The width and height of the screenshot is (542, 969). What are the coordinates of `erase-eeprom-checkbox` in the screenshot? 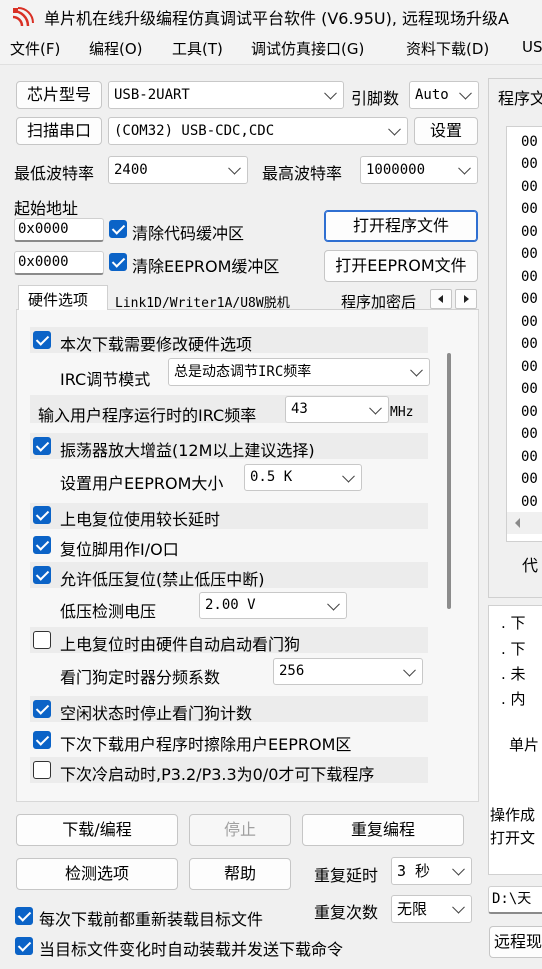 It's located at (42, 740).